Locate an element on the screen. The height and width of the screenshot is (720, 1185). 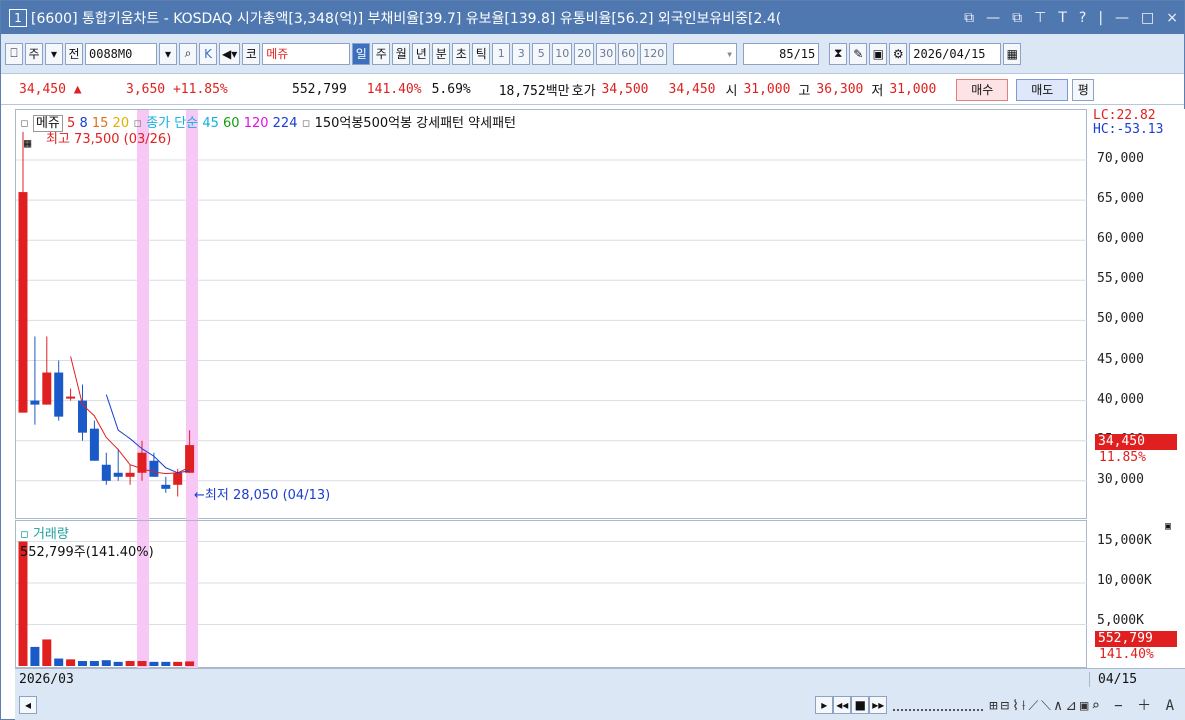
interval-60: 60 is located at coordinates (628, 53).